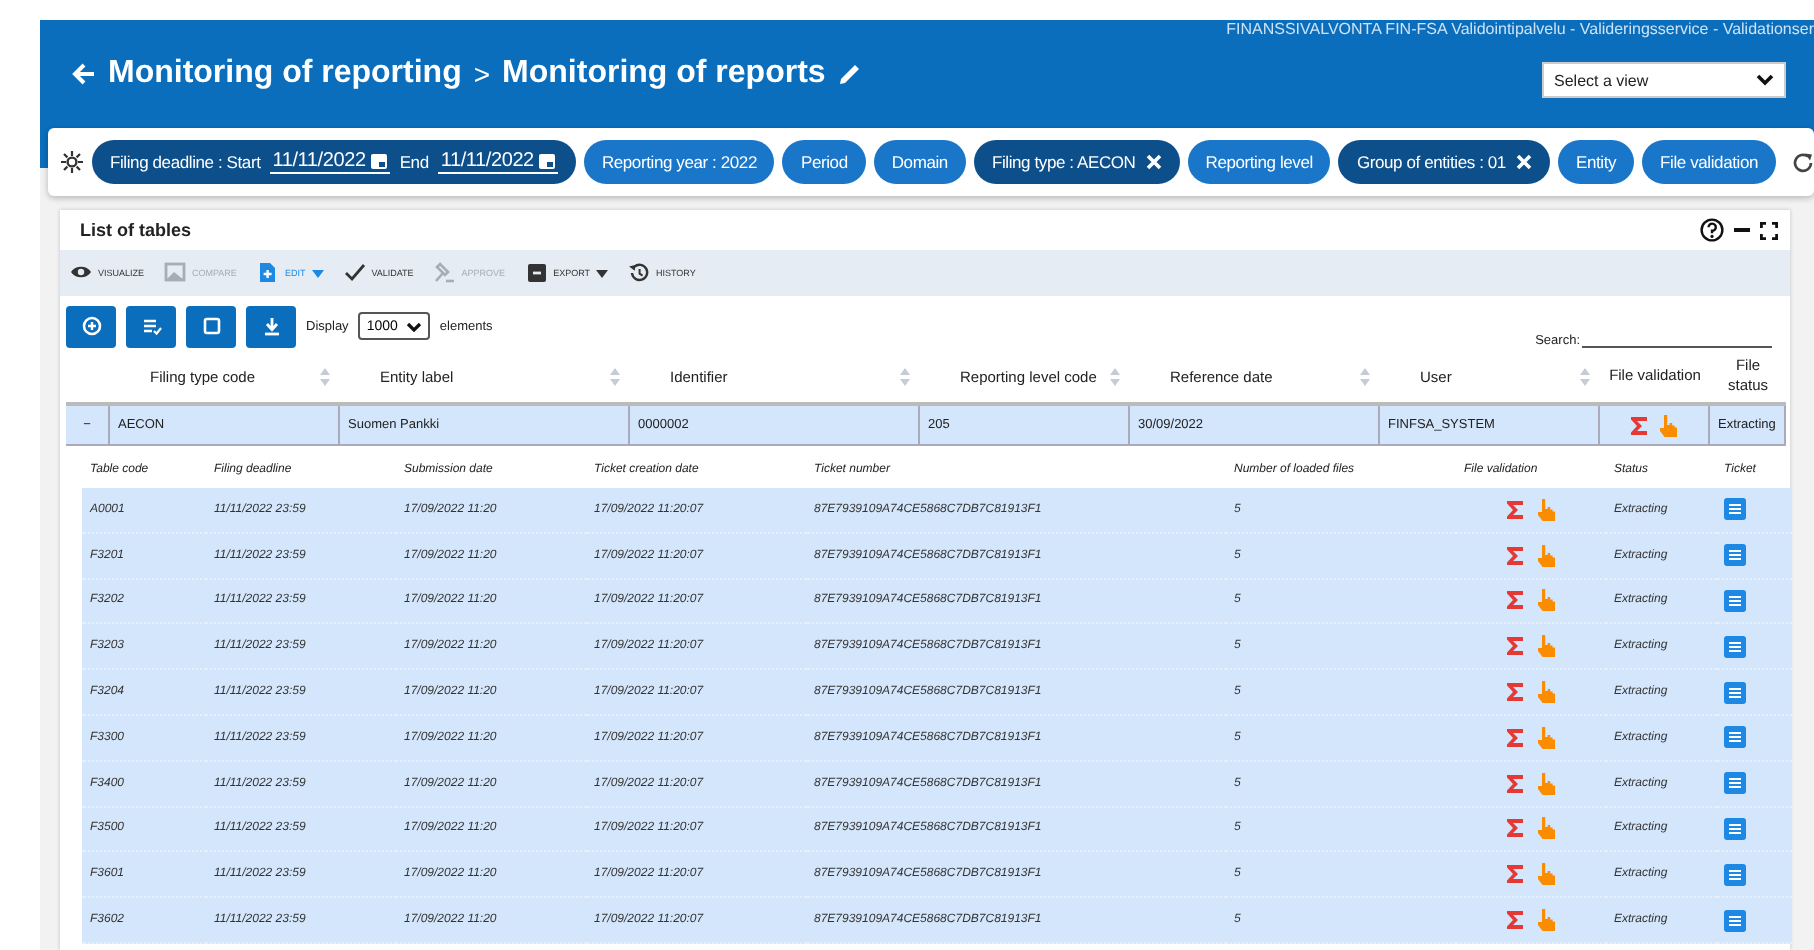 This screenshot has height=950, width=1814. I want to click on image-icon, so click(175, 273).